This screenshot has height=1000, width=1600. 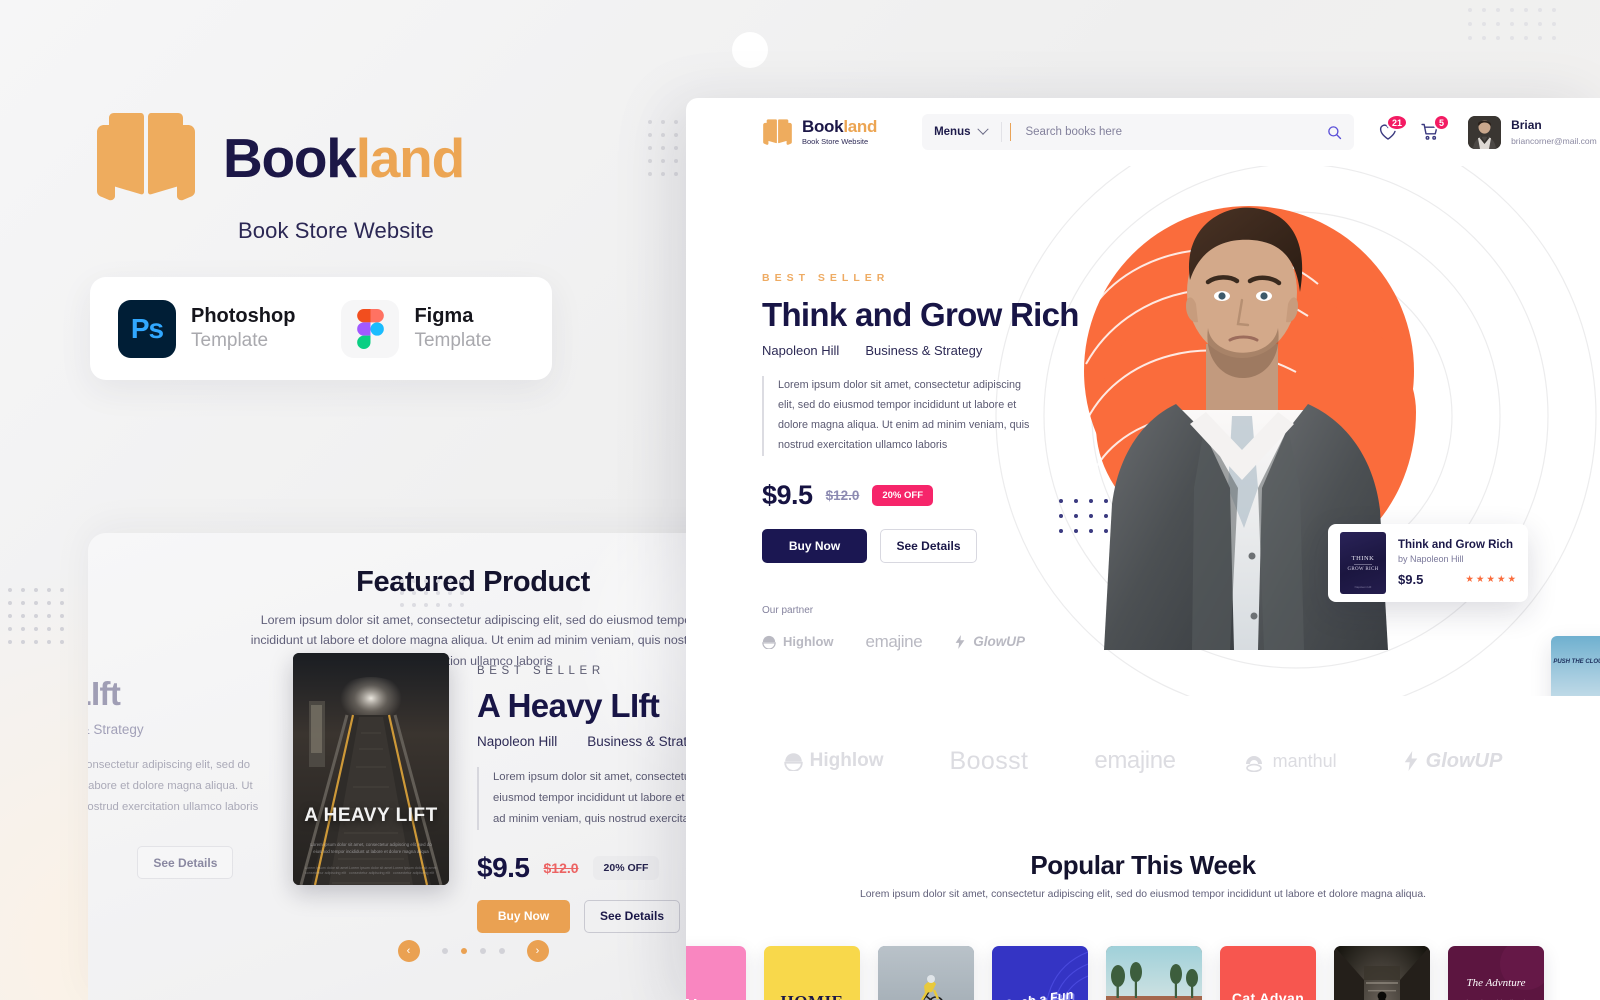 What do you see at coordinates (1576, 662) in the screenshot?
I see `hero-side-card-title: PUSH THE CLOUDS` at bounding box center [1576, 662].